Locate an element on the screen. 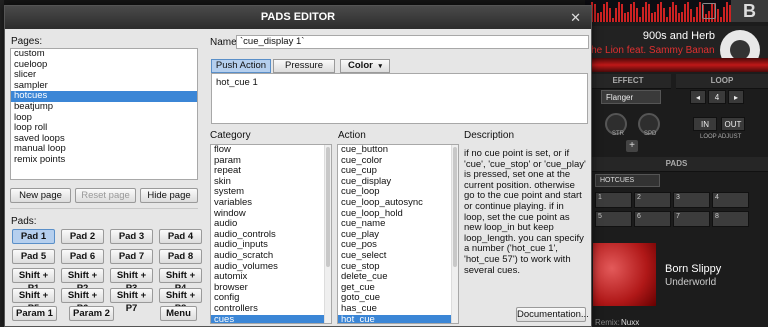 The height and width of the screenshot is (327, 768). pad-button: Pad 8 is located at coordinates (180, 256).